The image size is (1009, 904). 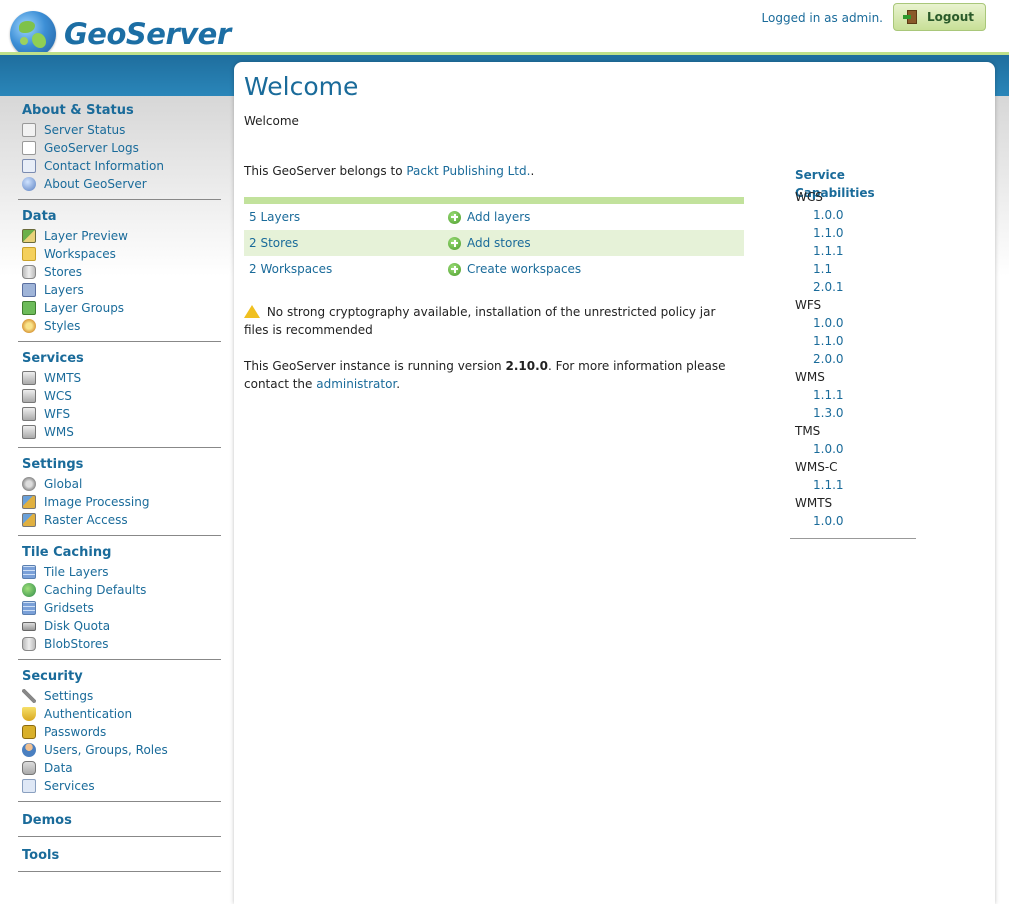 I want to click on sidebar-item-label: Tile Layers, so click(x=76, y=572).